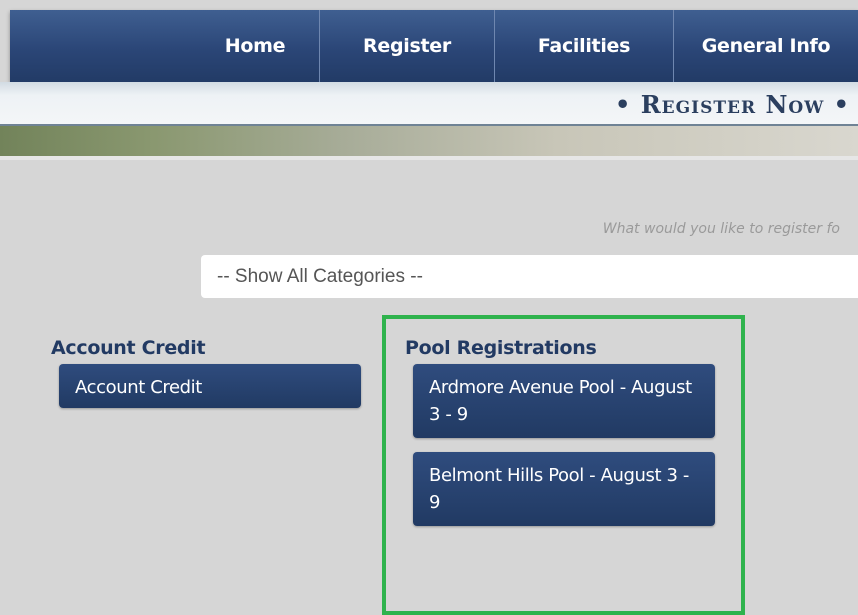  Describe the element at coordinates (564, 489) in the screenshot. I see `belmont-pool-button: Belmont Hills Pool - August 3 - 9` at that location.